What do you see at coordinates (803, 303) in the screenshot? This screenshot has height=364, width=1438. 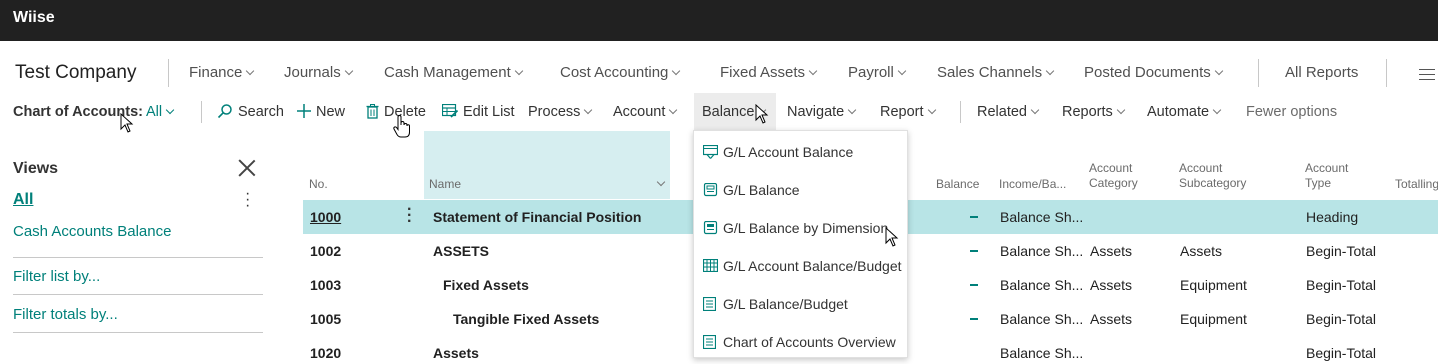 I see `menu-item-gl-balance-budget: G/L Balance/Budget` at bounding box center [803, 303].